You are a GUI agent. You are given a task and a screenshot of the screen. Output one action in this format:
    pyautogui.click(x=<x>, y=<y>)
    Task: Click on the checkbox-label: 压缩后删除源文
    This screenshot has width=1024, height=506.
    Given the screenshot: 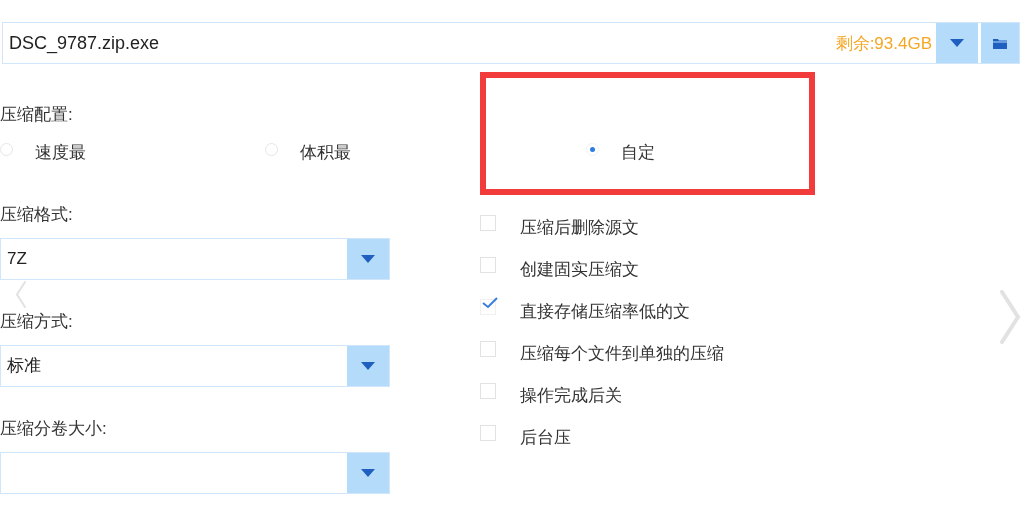 What is the action you would take?
    pyautogui.click(x=579, y=227)
    